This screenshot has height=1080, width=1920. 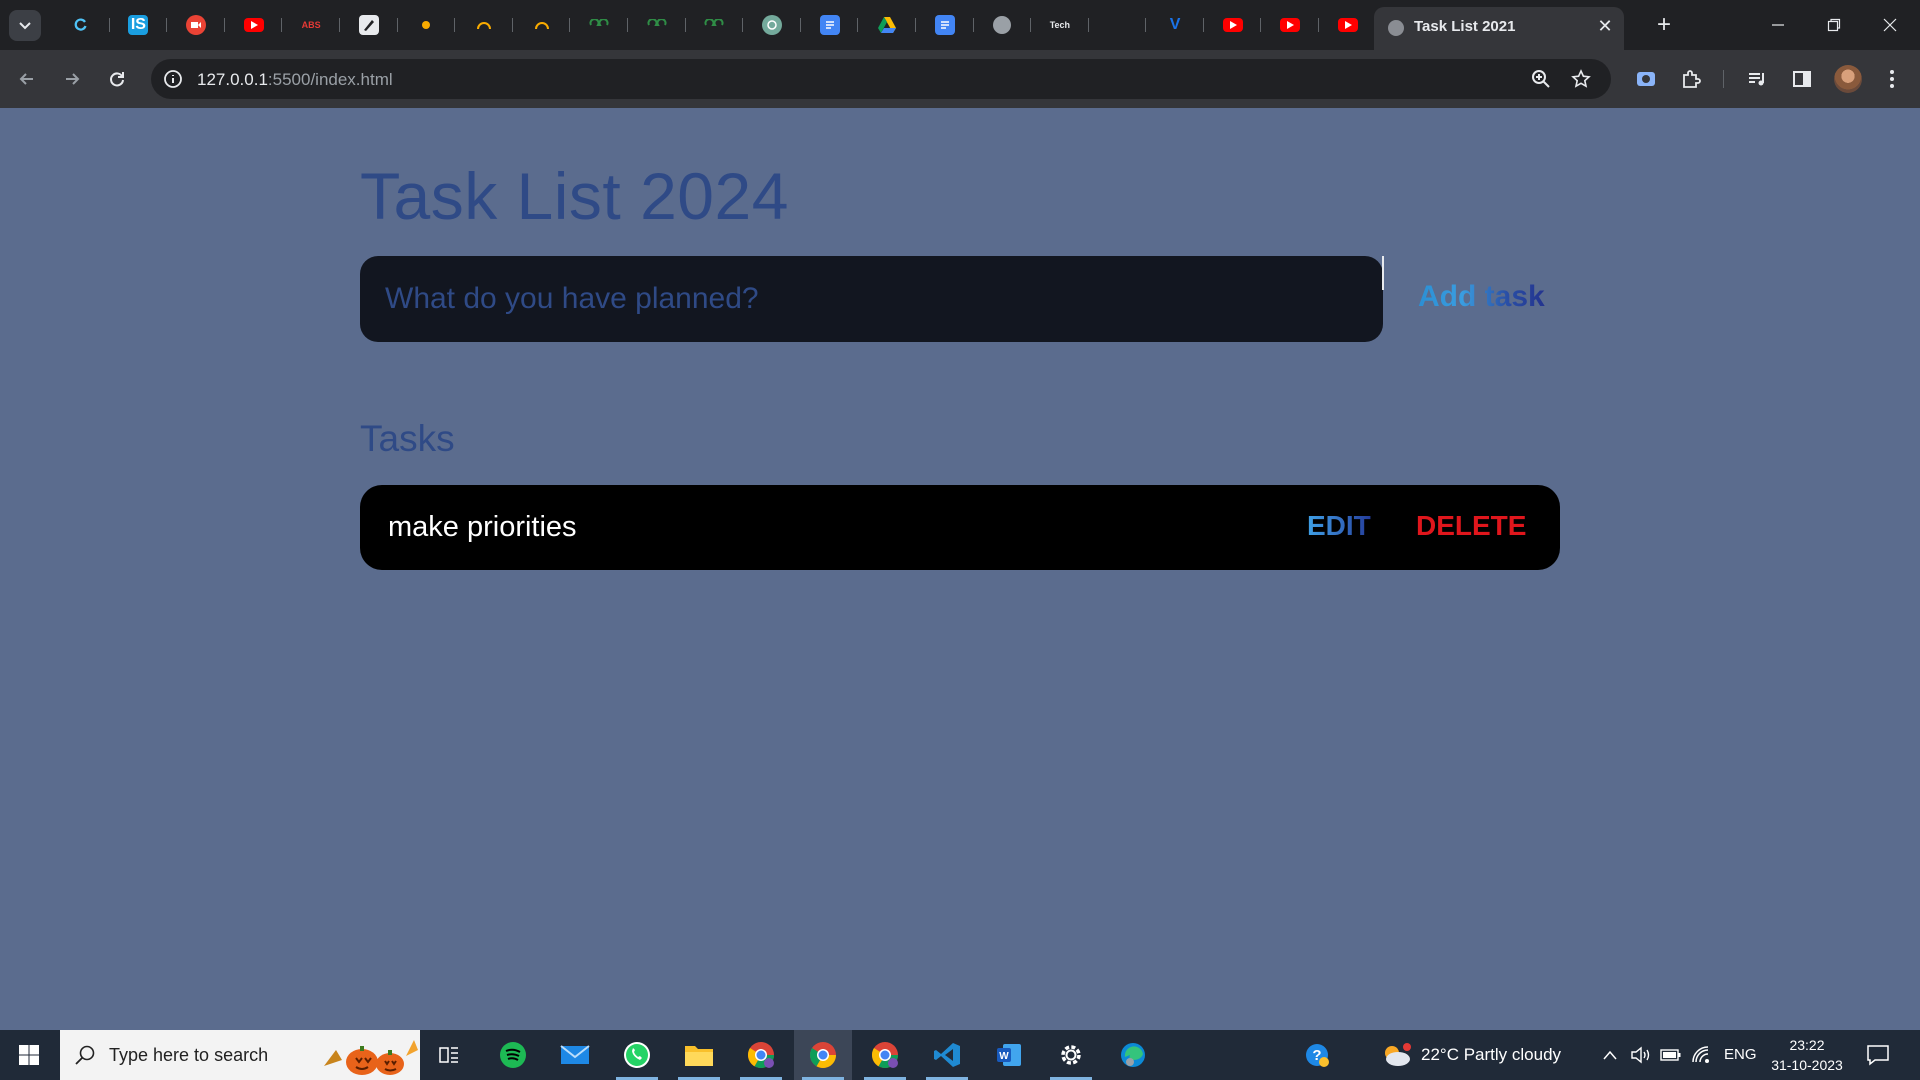 What do you see at coordinates (881, 79) in the screenshot?
I see `address-bar: 127.0.0.1:5500/index.html` at bounding box center [881, 79].